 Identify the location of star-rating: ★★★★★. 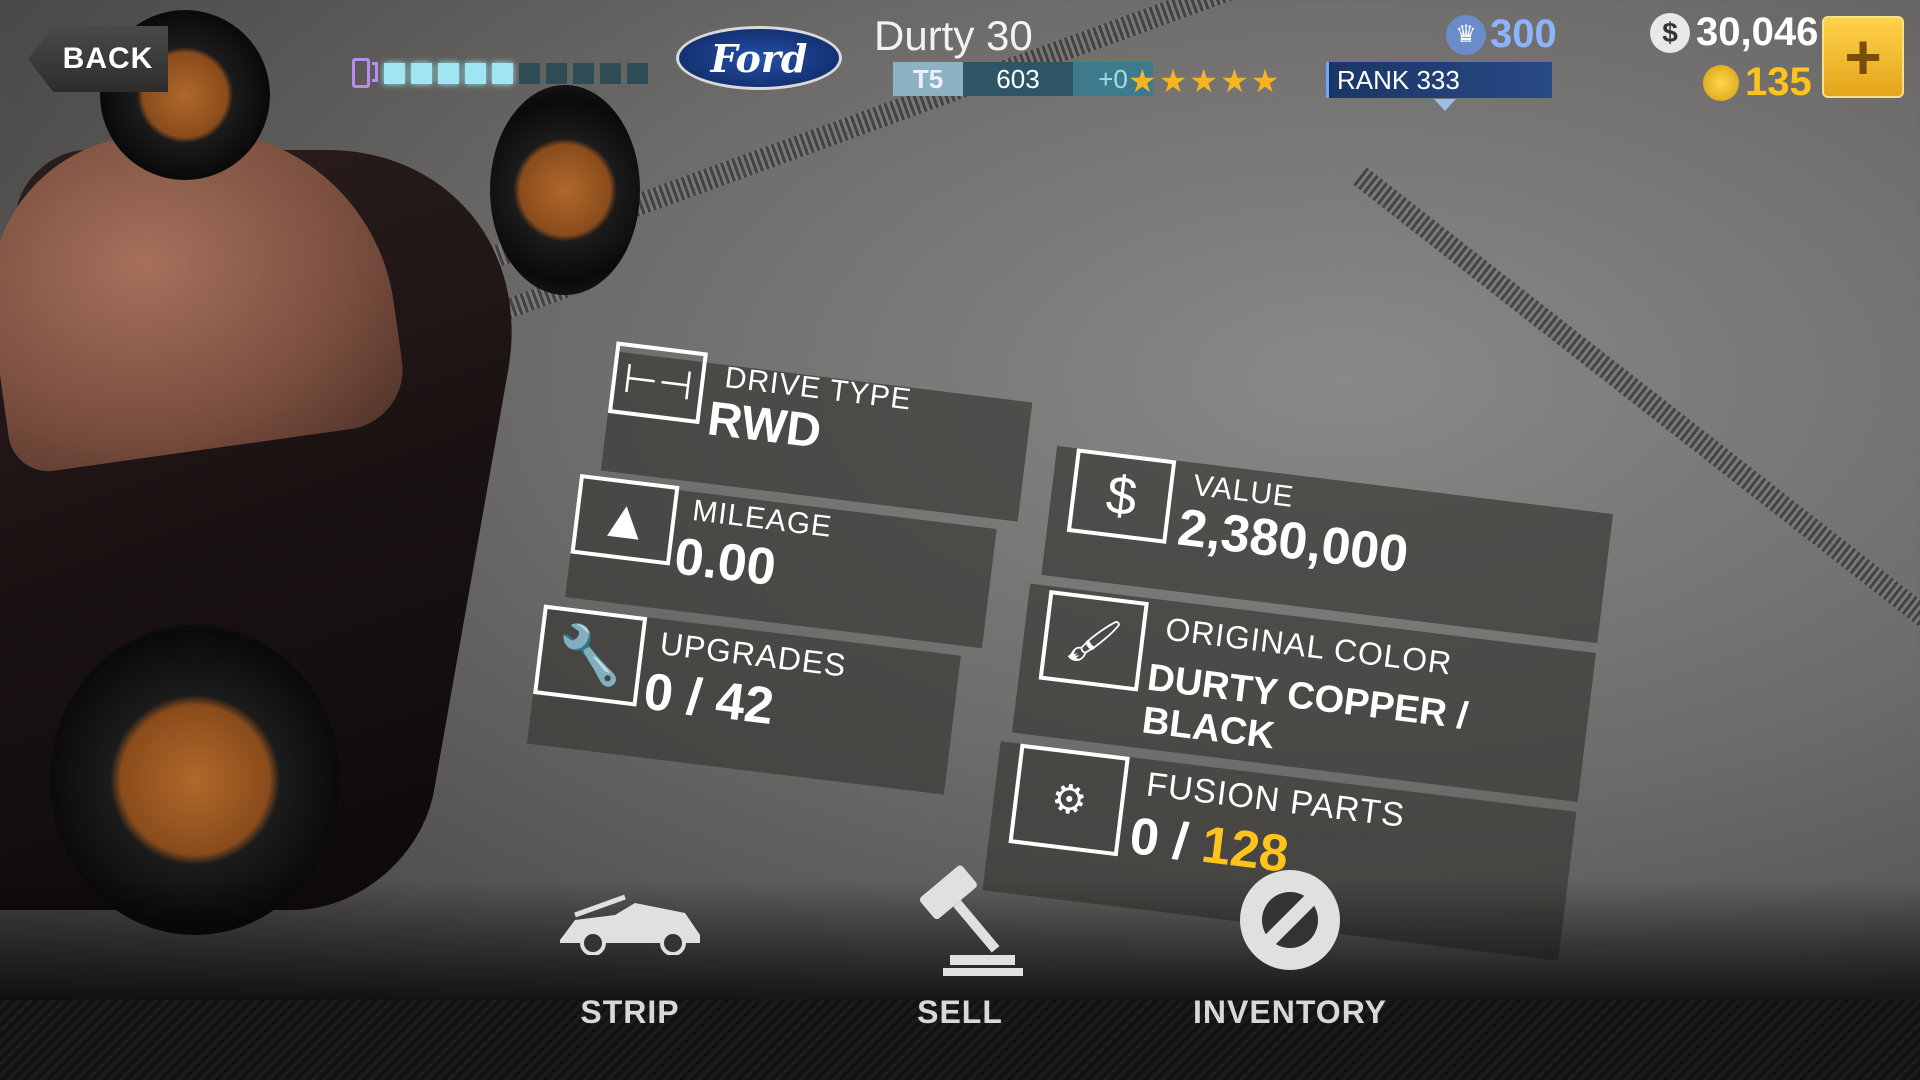
(1205, 81).